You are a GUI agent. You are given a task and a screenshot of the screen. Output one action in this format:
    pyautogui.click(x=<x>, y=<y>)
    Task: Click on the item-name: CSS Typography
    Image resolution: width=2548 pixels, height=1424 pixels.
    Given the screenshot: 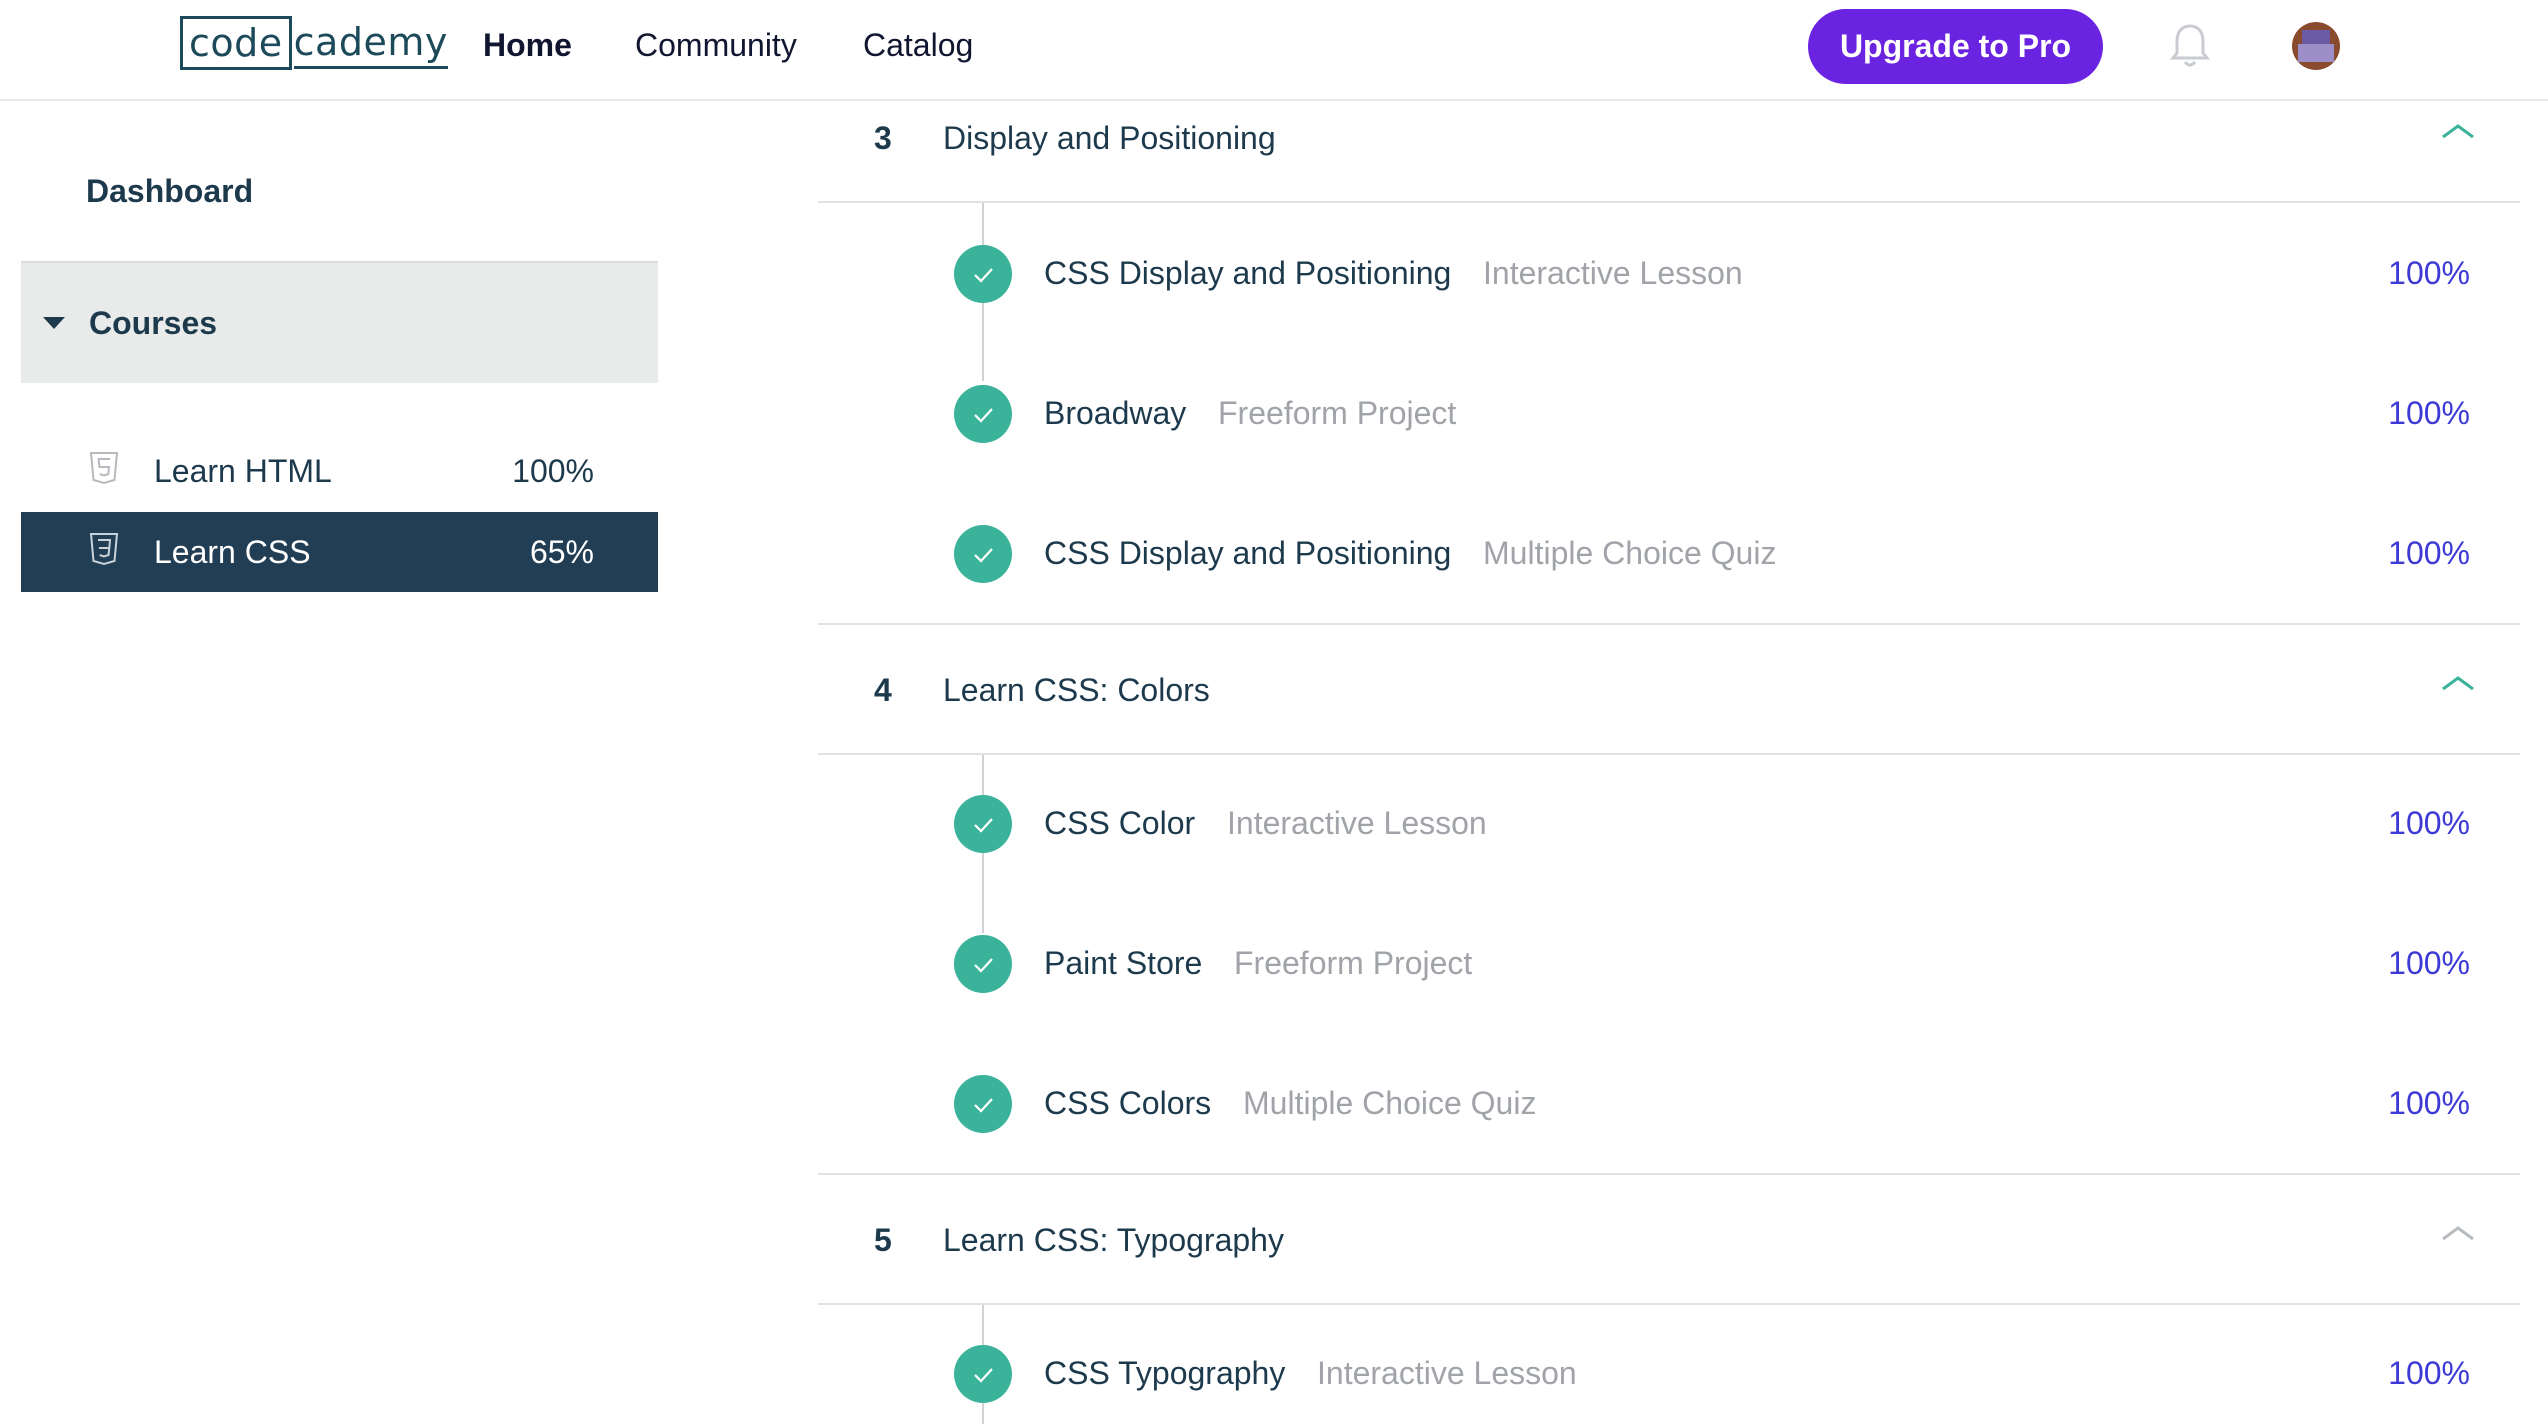 What is the action you would take?
    pyautogui.click(x=1165, y=1373)
    